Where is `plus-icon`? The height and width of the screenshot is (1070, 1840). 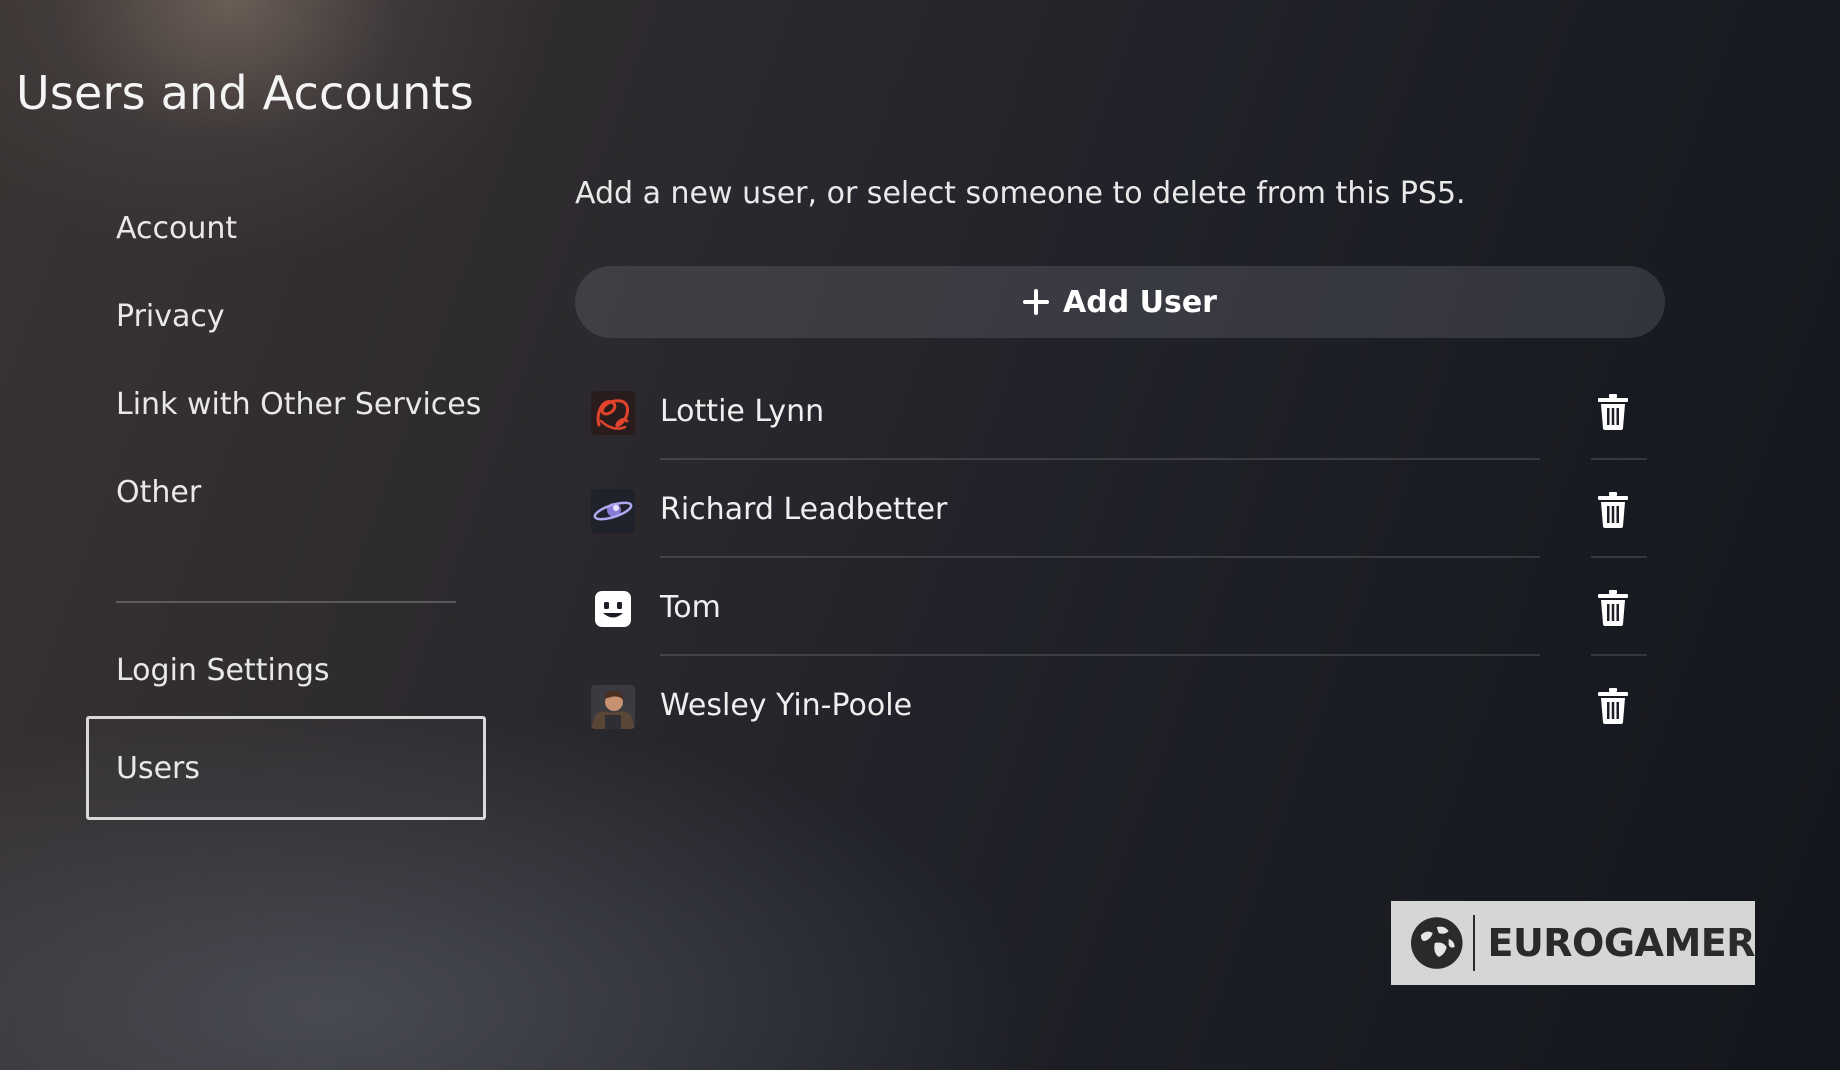 plus-icon is located at coordinates (1036, 302).